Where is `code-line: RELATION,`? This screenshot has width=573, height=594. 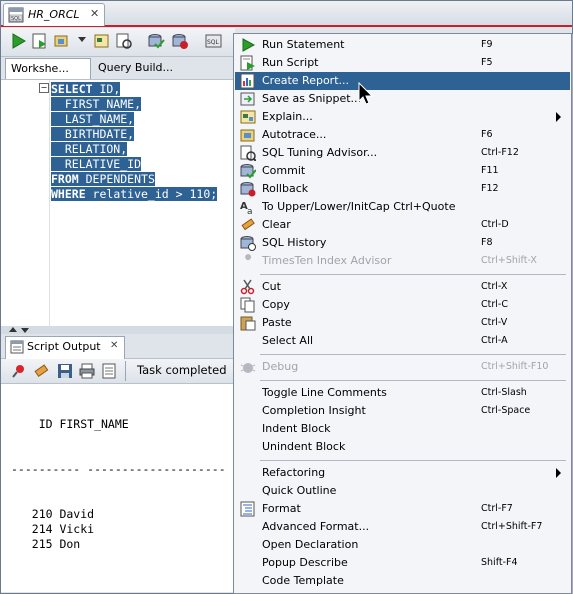 code-line: RELATION, is located at coordinates (134, 149).